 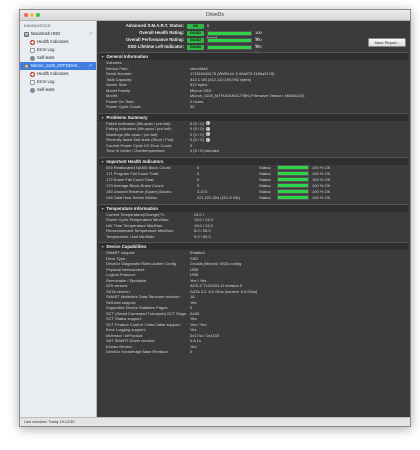 What do you see at coordinates (126, 246) in the screenshot?
I see `section-title: Device Capabilities` at bounding box center [126, 246].